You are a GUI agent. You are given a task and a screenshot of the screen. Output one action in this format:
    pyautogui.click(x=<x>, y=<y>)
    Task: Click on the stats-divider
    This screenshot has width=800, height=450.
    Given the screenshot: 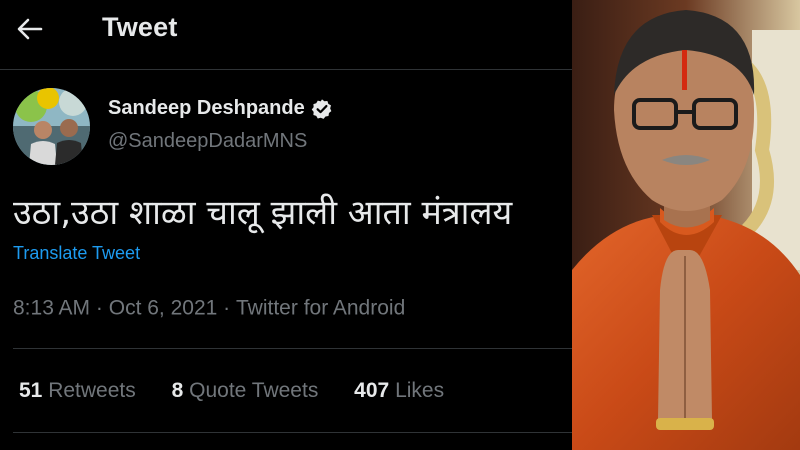 What is the action you would take?
    pyautogui.click(x=292, y=432)
    